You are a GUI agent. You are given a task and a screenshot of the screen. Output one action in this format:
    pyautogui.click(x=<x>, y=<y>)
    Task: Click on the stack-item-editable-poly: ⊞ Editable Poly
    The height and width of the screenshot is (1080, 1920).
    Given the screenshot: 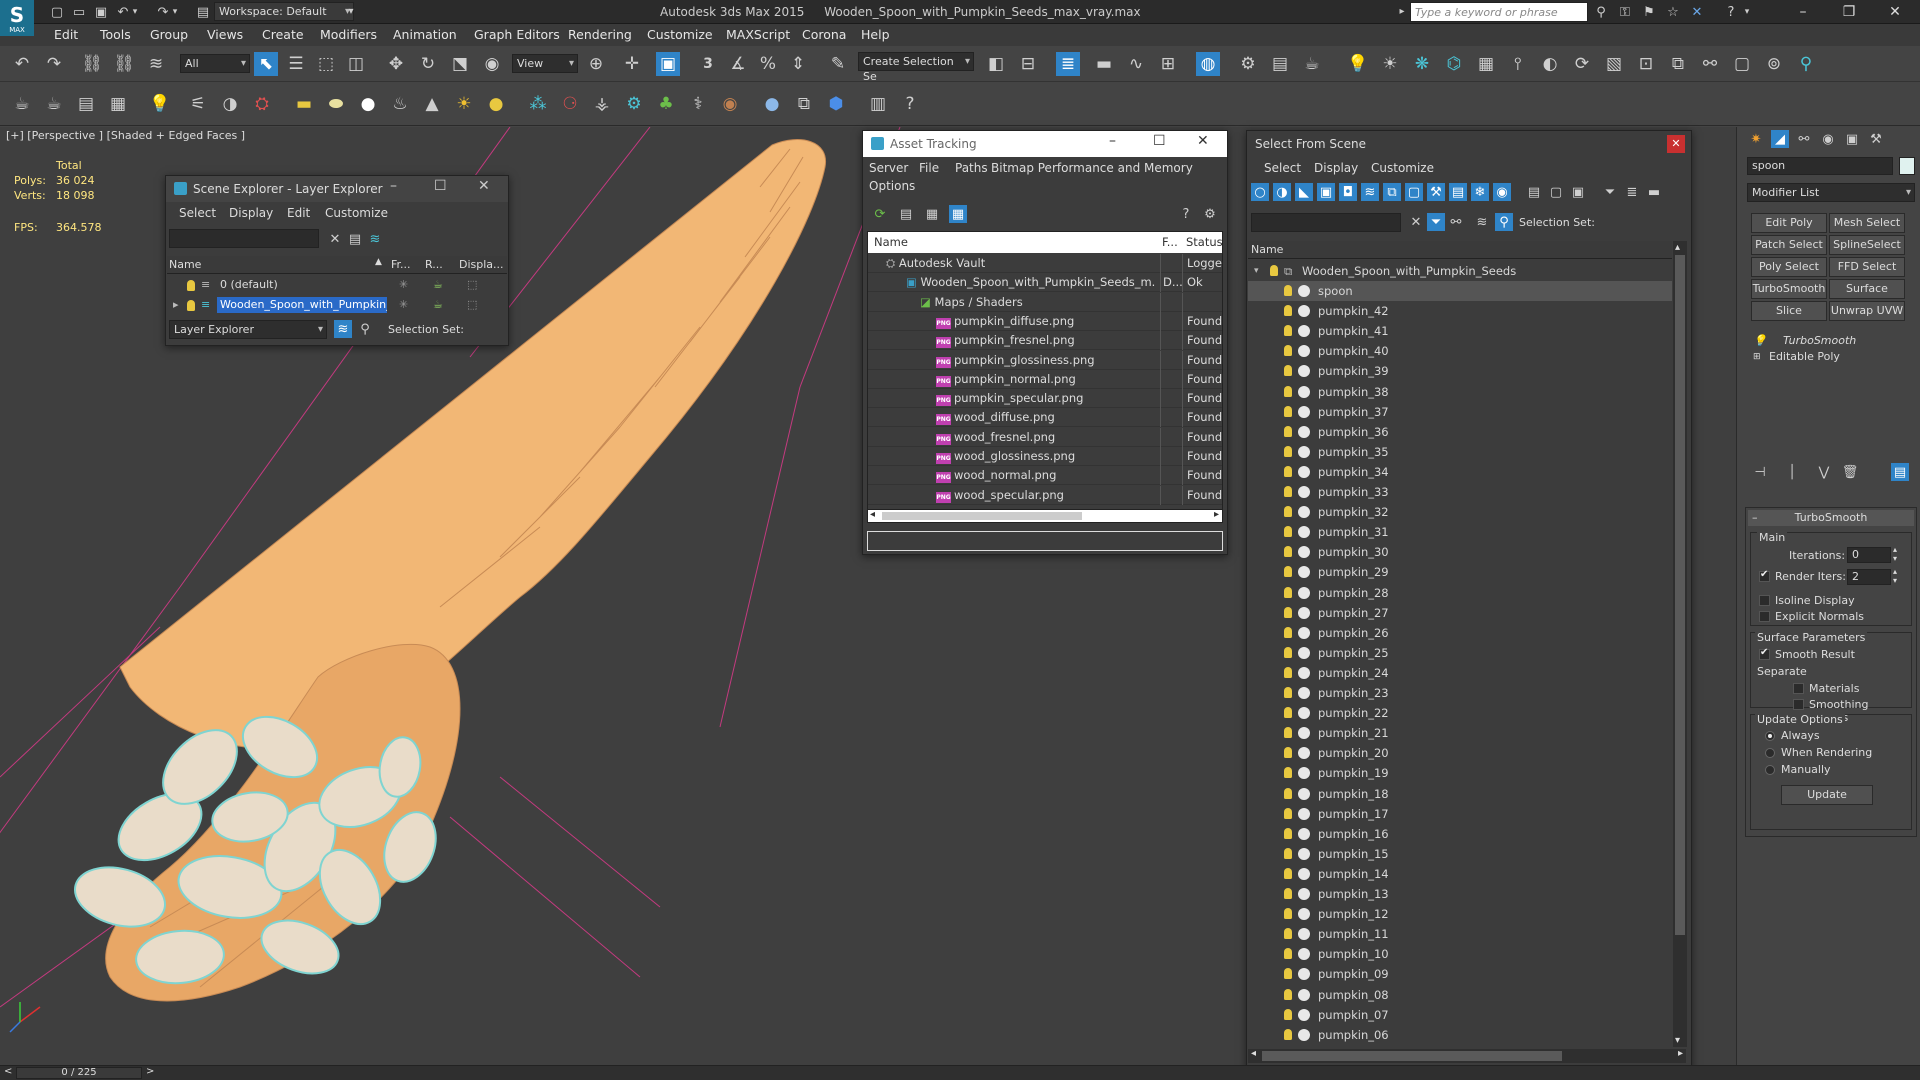 What is the action you would take?
    pyautogui.click(x=1831, y=357)
    